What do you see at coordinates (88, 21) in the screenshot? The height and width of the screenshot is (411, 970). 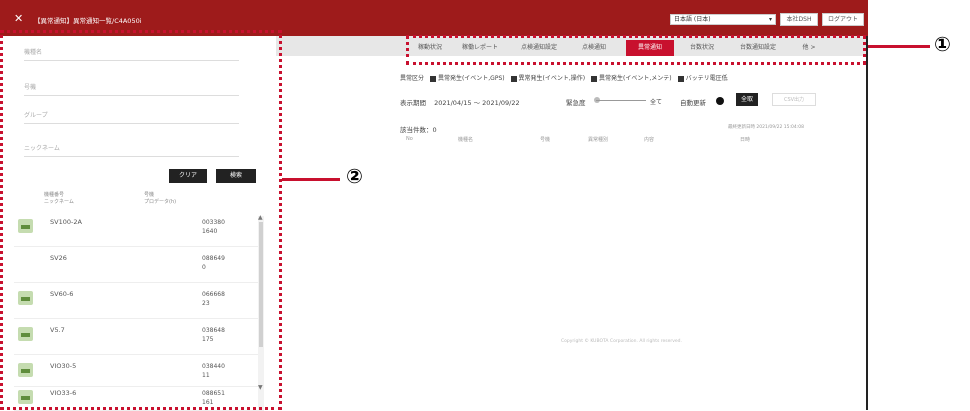 I see `window-title: 【異常通知】異常通知一覧/C4A050i` at bounding box center [88, 21].